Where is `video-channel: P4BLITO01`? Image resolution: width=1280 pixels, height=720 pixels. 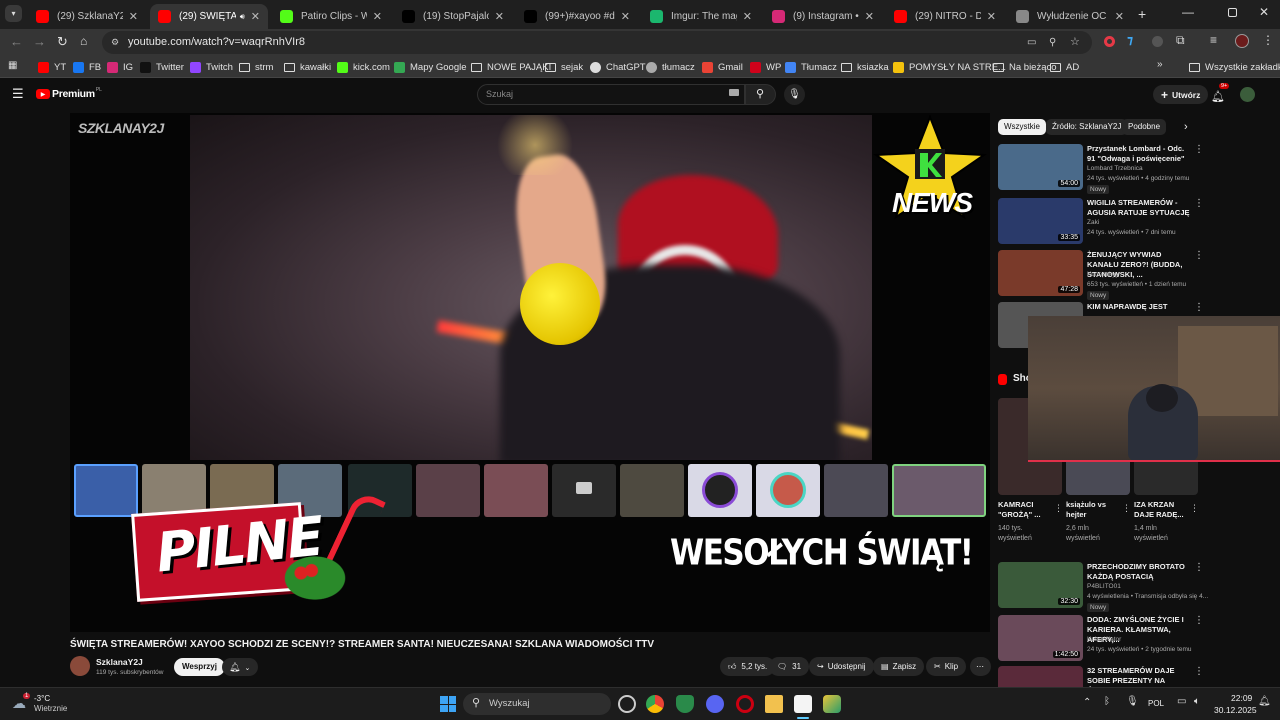 video-channel: P4BLITO01 is located at coordinates (1104, 586).